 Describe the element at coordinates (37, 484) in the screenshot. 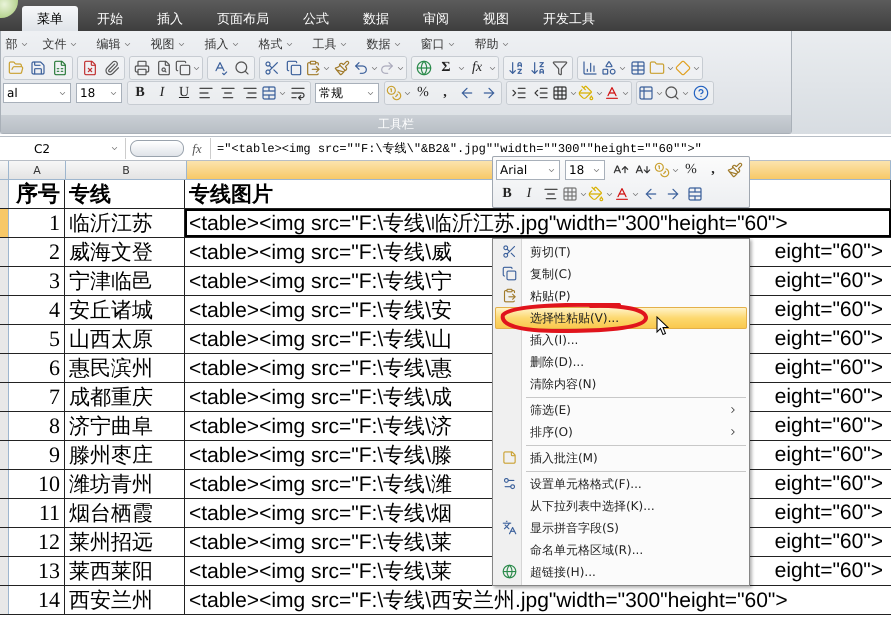

I see `table-cell: 10` at that location.